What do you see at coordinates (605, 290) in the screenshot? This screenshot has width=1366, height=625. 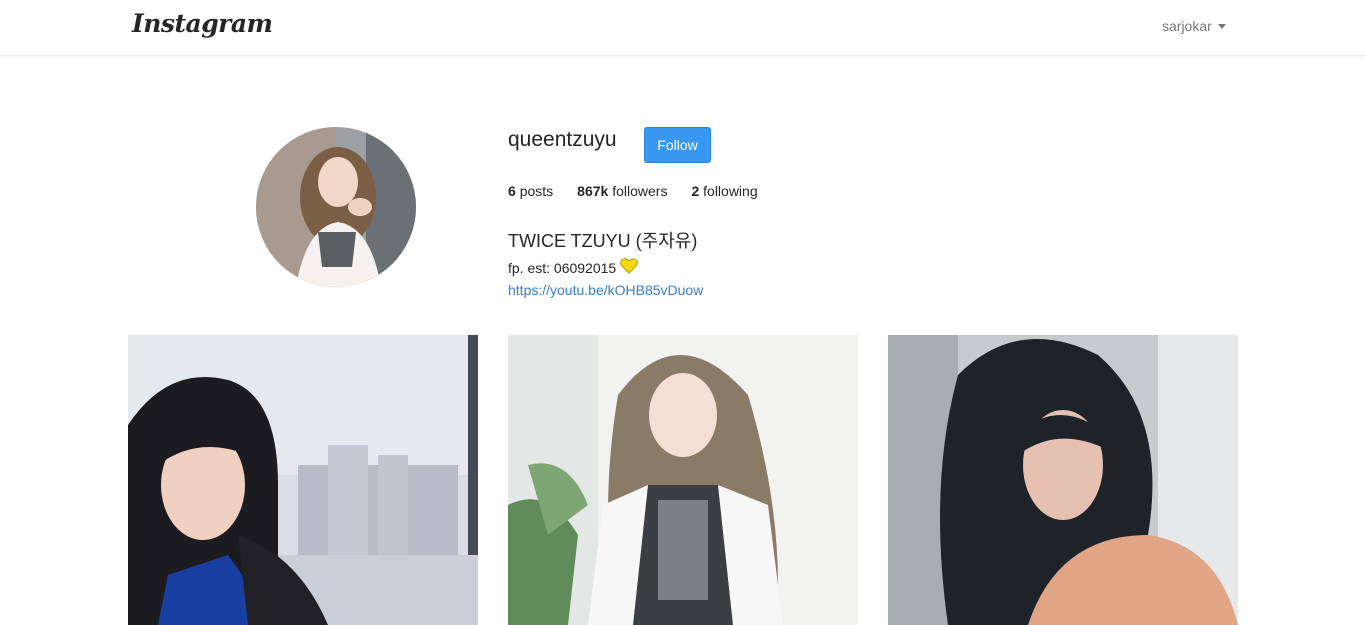 I see `profile-website-link: https://youtu.be/kOHB85vDuow` at bounding box center [605, 290].